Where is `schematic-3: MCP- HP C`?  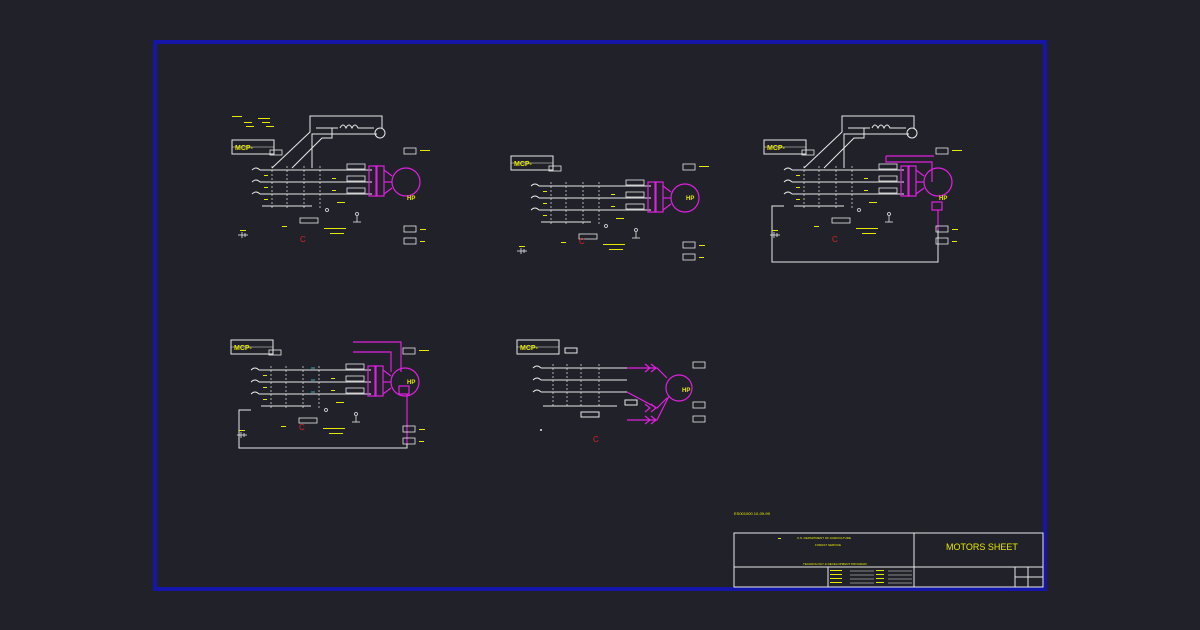
schematic-3: MCP- HP C is located at coordinates (863, 189).